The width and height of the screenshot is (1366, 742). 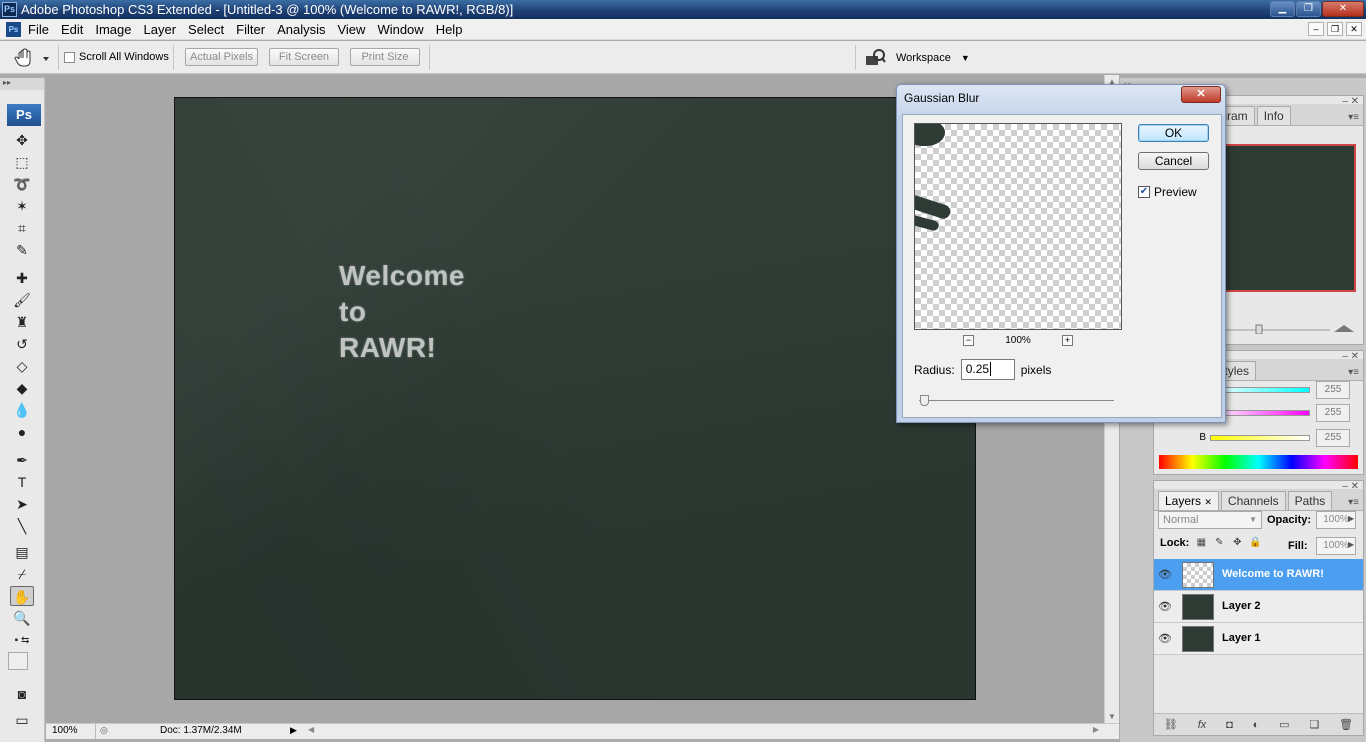 I want to click on menu-window: Window, so click(x=400, y=29).